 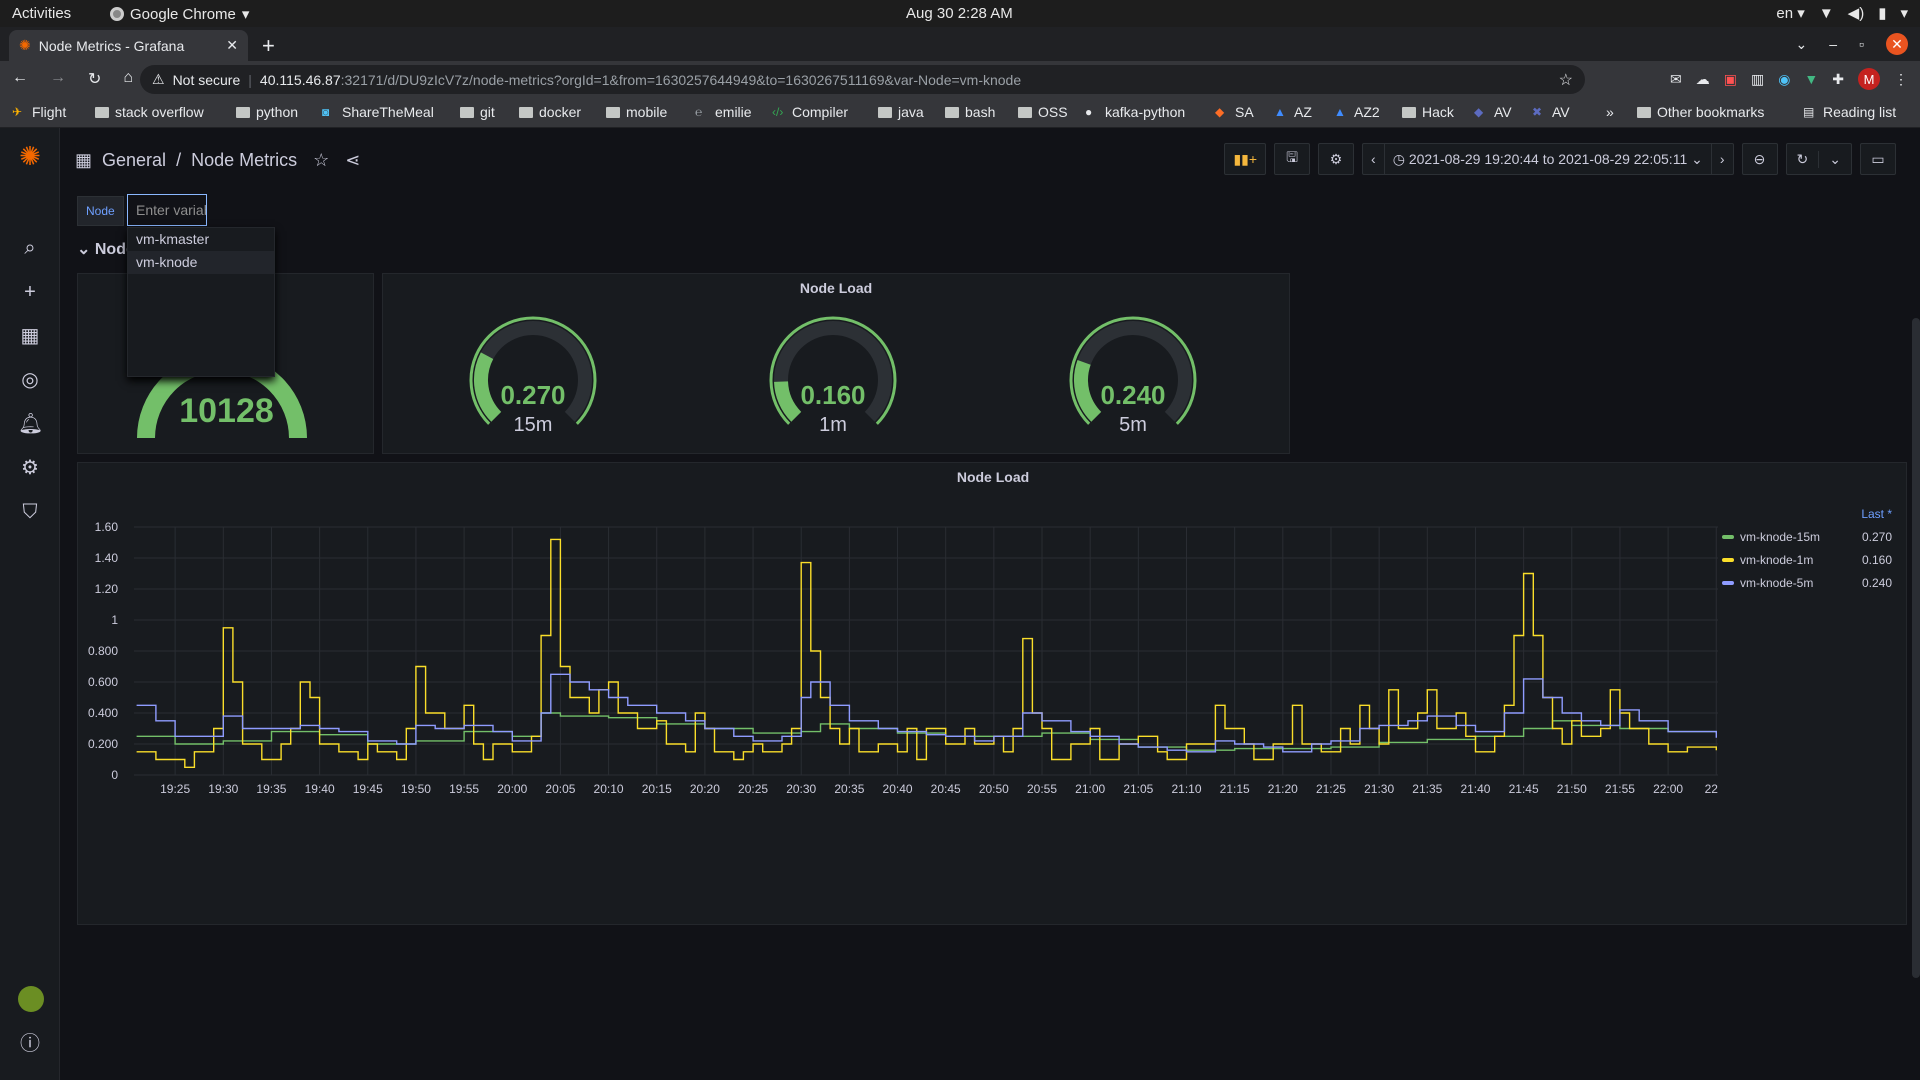 I want to click on bookmark-flight: ✈ Flight, so click(x=39, y=112).